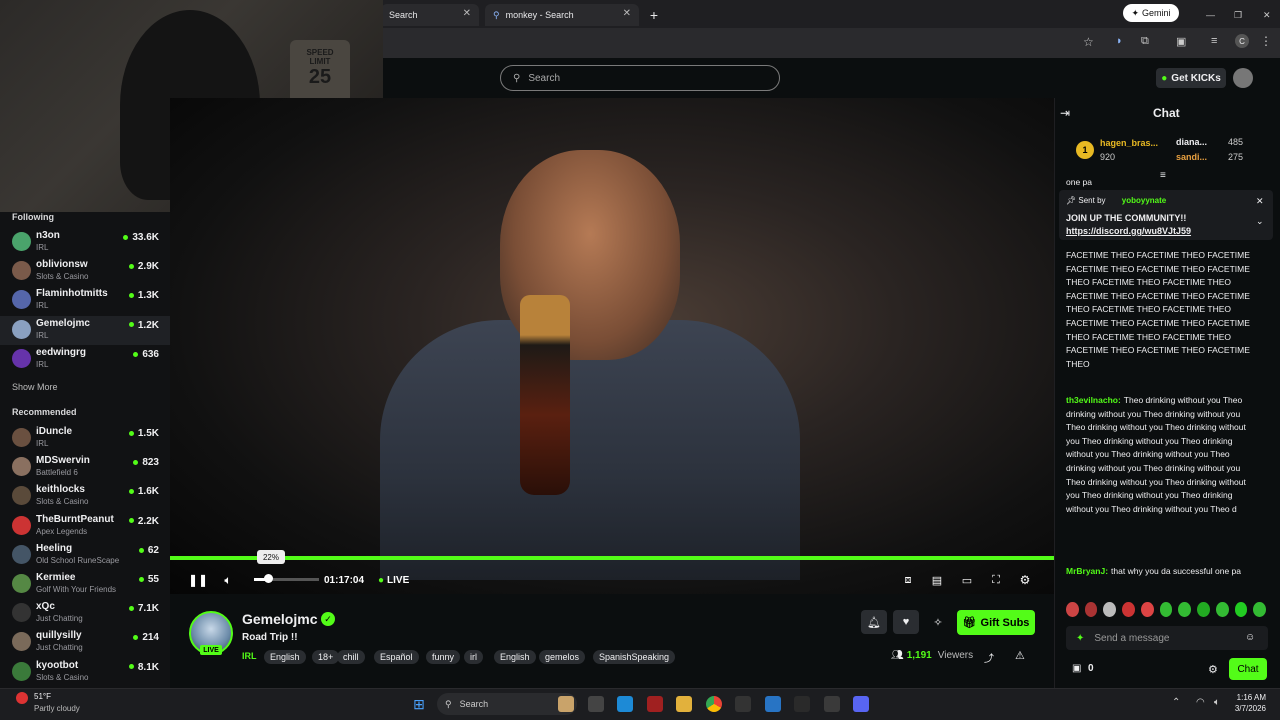  I want to click on collapse-chat-icon: ⇥, so click(1065, 113).